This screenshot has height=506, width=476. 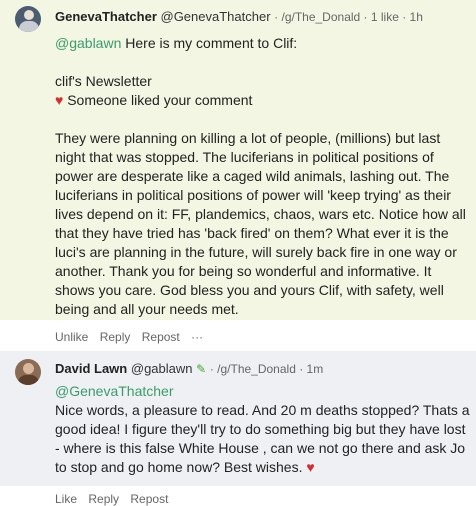 I want to click on pencil-icon: ✎, so click(x=201, y=369).